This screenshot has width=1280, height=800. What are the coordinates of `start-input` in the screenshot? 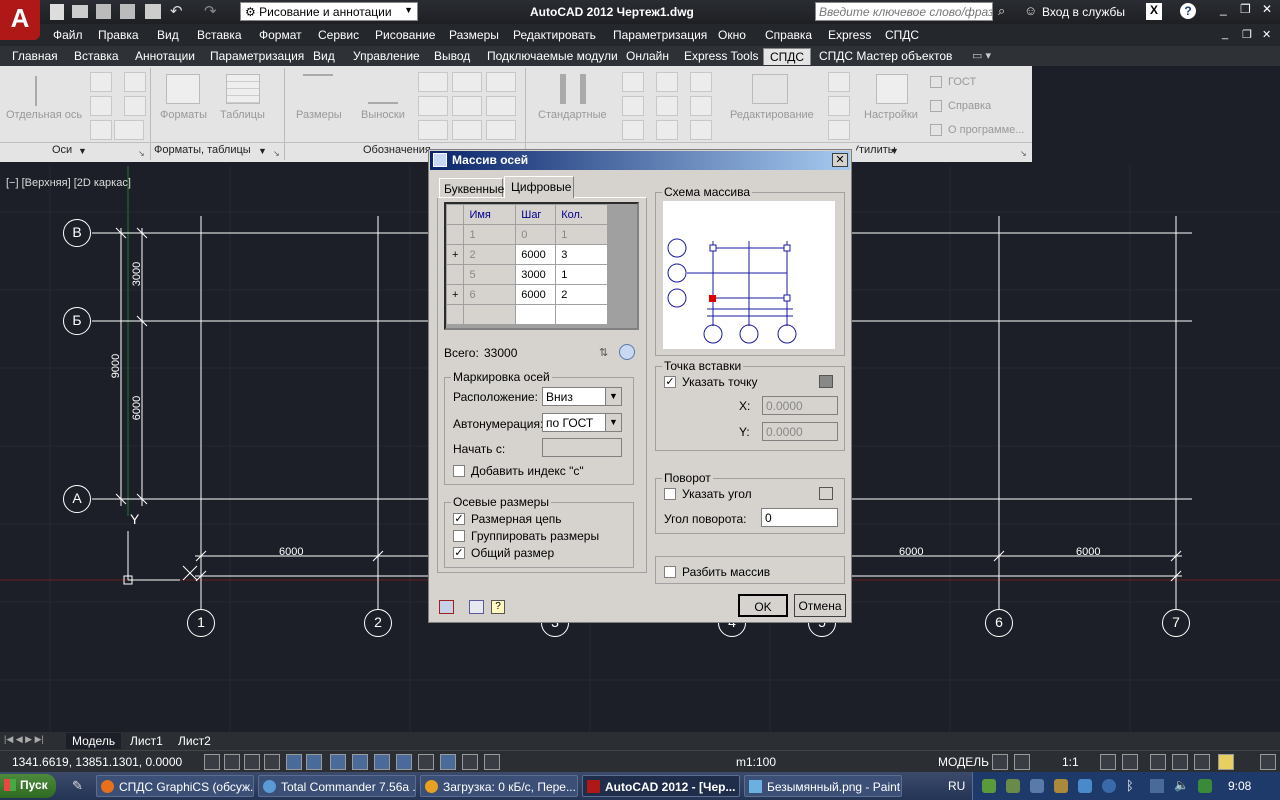 It's located at (582, 447).